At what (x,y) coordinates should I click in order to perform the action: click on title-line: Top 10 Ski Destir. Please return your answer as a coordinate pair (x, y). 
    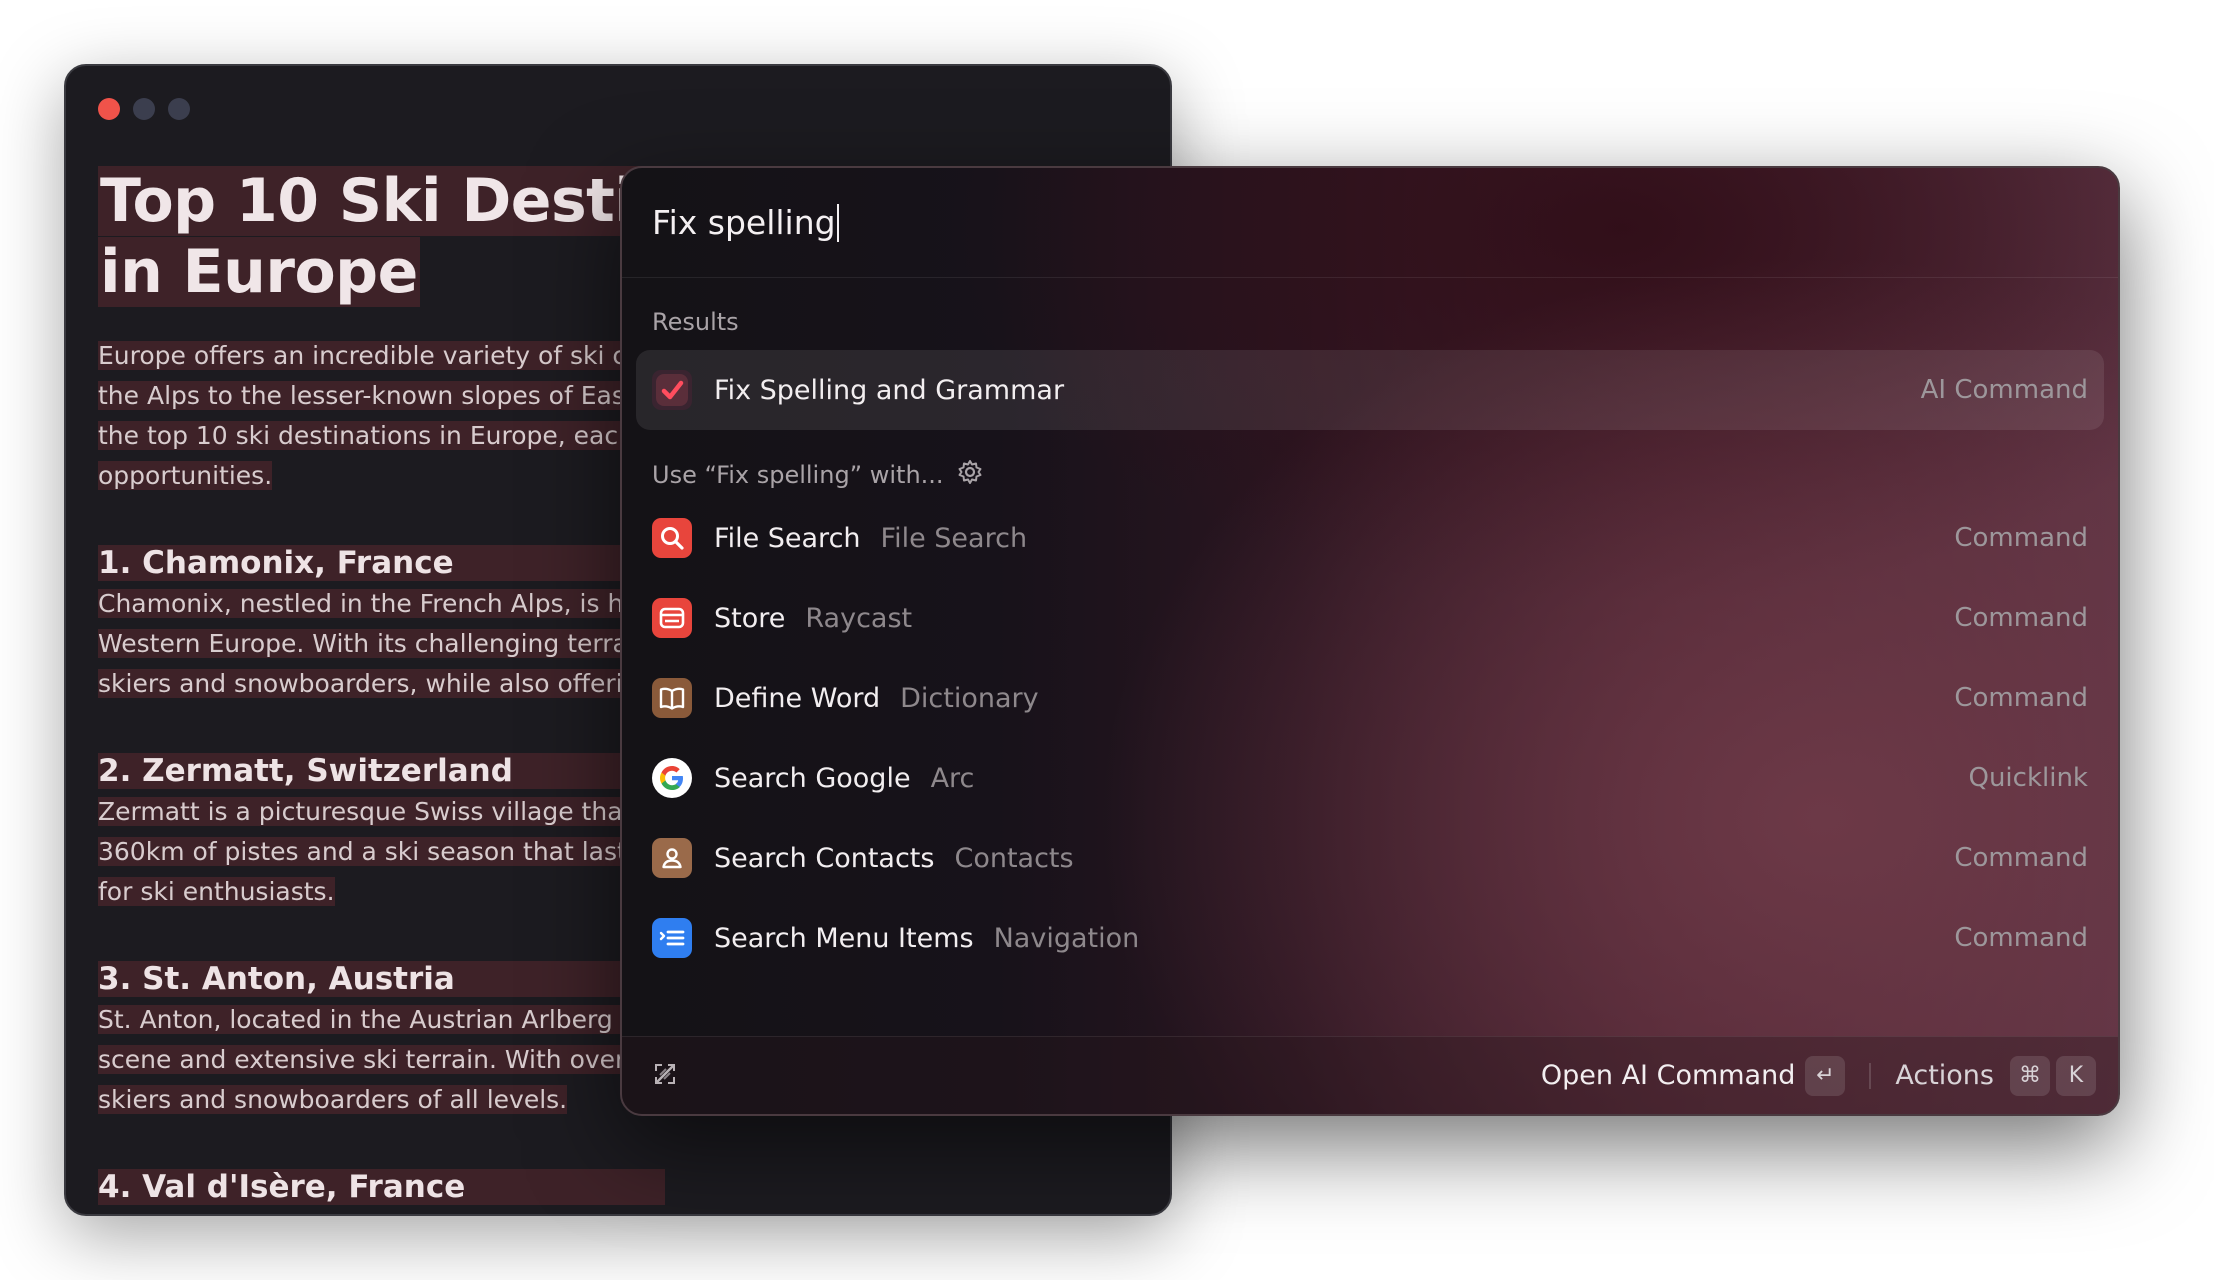
    Looking at the image, I should click on (382, 201).